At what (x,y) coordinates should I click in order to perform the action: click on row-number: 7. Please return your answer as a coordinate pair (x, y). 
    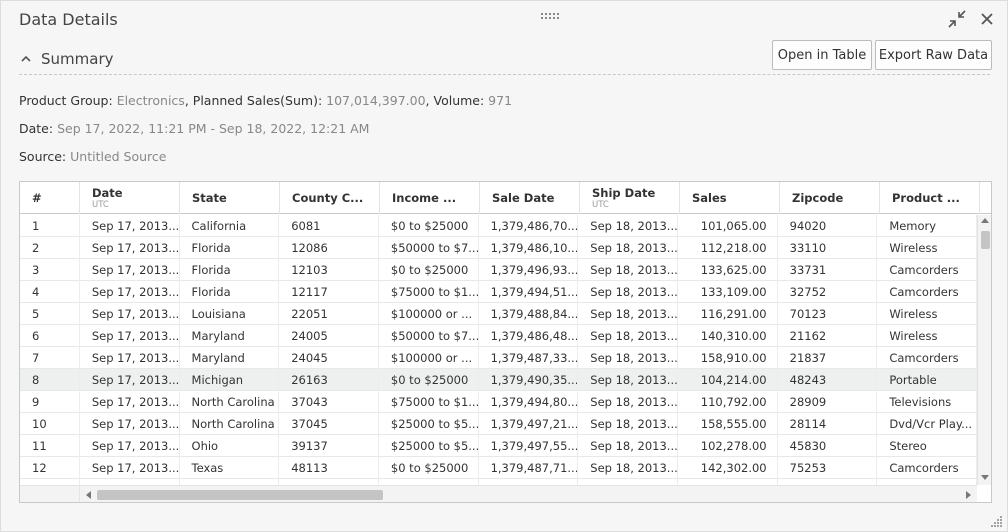
    Looking at the image, I should click on (50, 358).